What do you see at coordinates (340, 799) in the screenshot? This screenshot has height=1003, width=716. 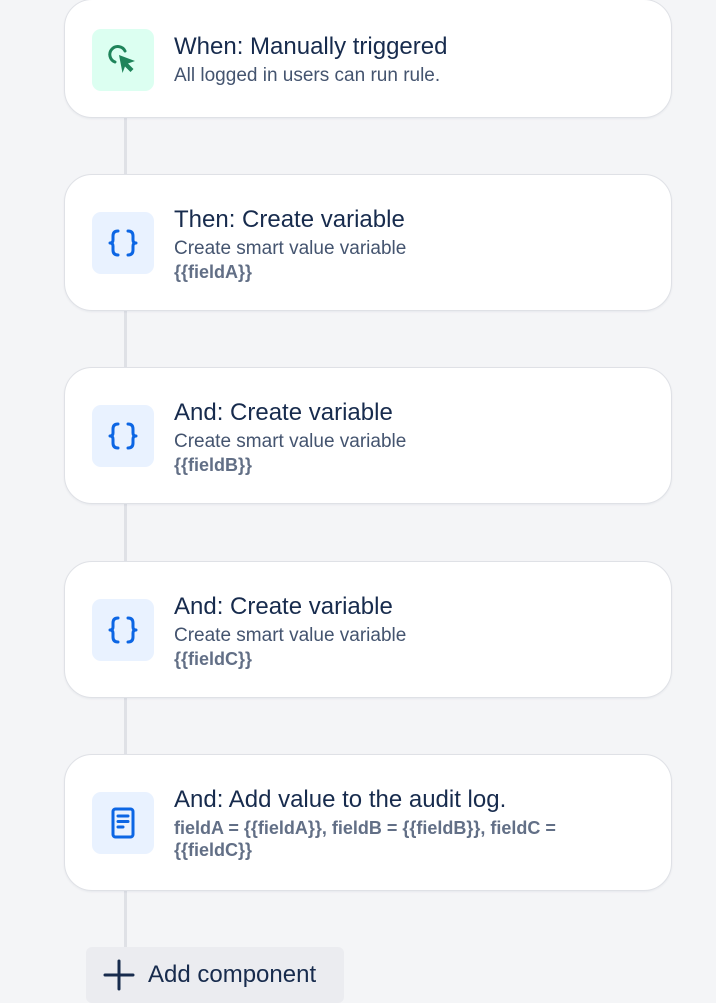 I see `step-title: And: Add value to the audit log.` at bounding box center [340, 799].